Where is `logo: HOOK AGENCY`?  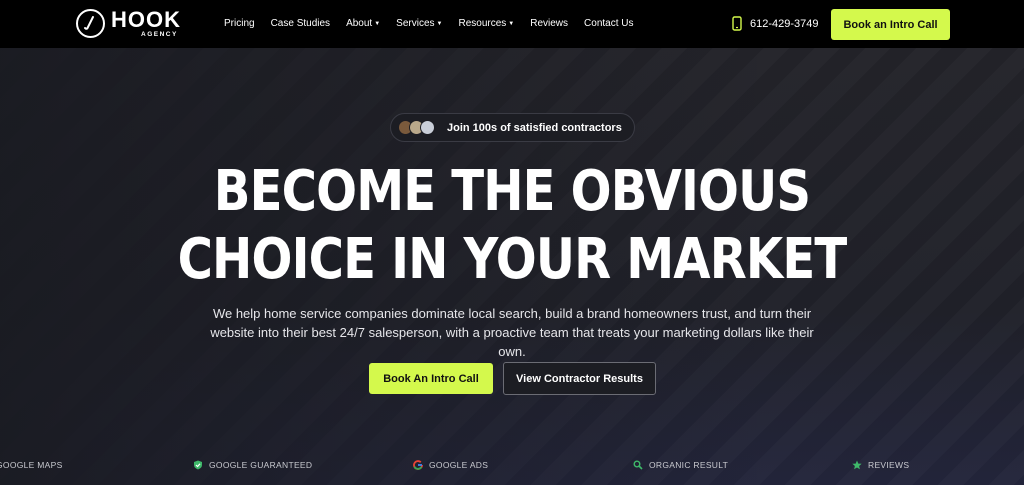
logo: HOOK AGENCY is located at coordinates (128, 24).